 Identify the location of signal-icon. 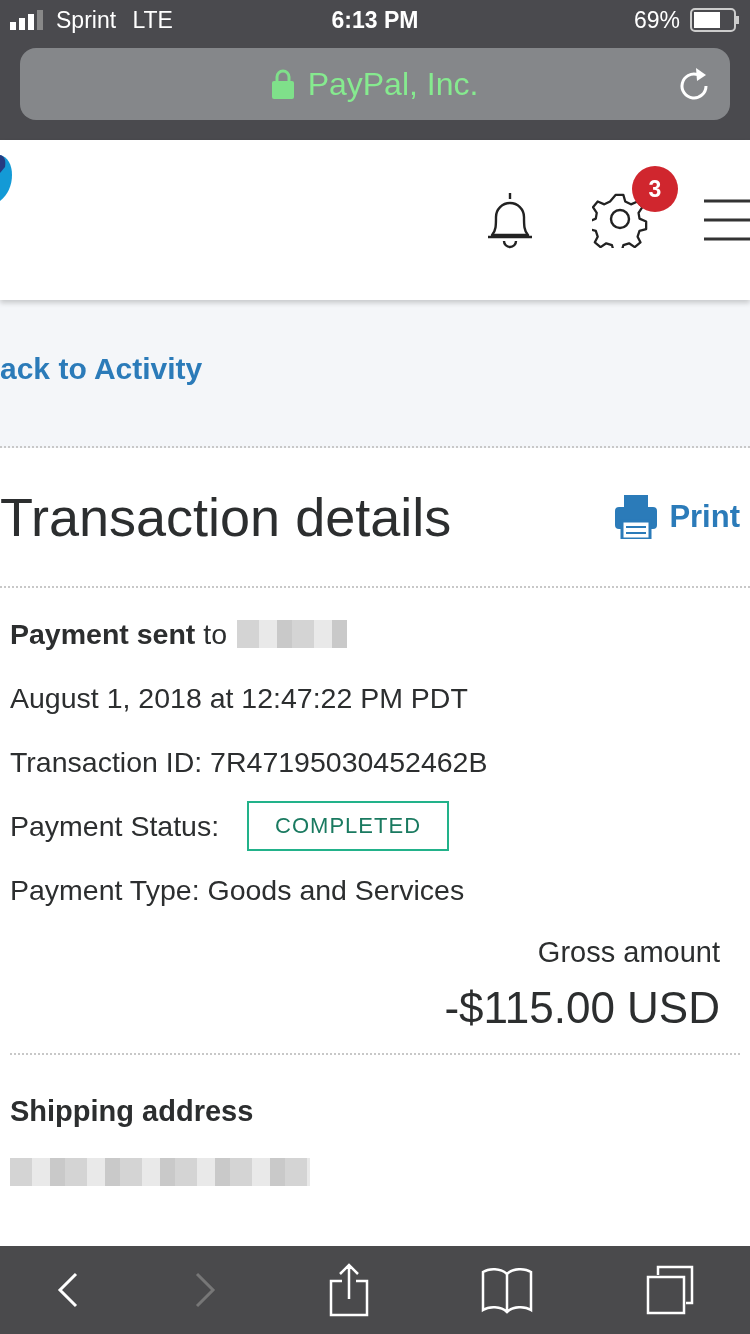
(28, 20).